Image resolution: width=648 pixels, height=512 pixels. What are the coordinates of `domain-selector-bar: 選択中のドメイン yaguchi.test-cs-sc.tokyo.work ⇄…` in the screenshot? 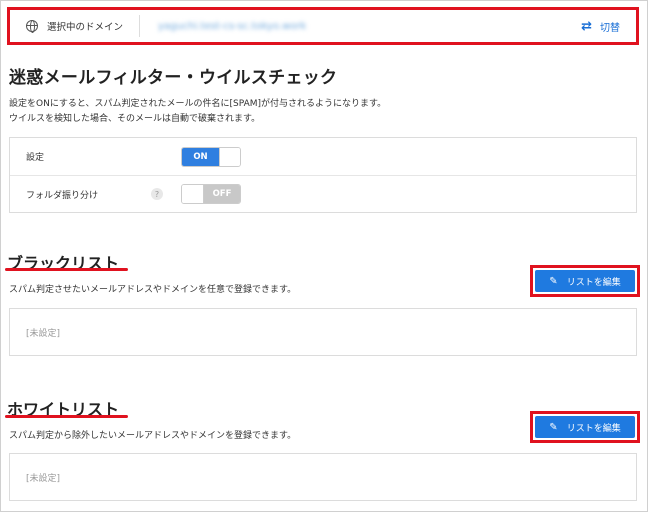 It's located at (323, 26).